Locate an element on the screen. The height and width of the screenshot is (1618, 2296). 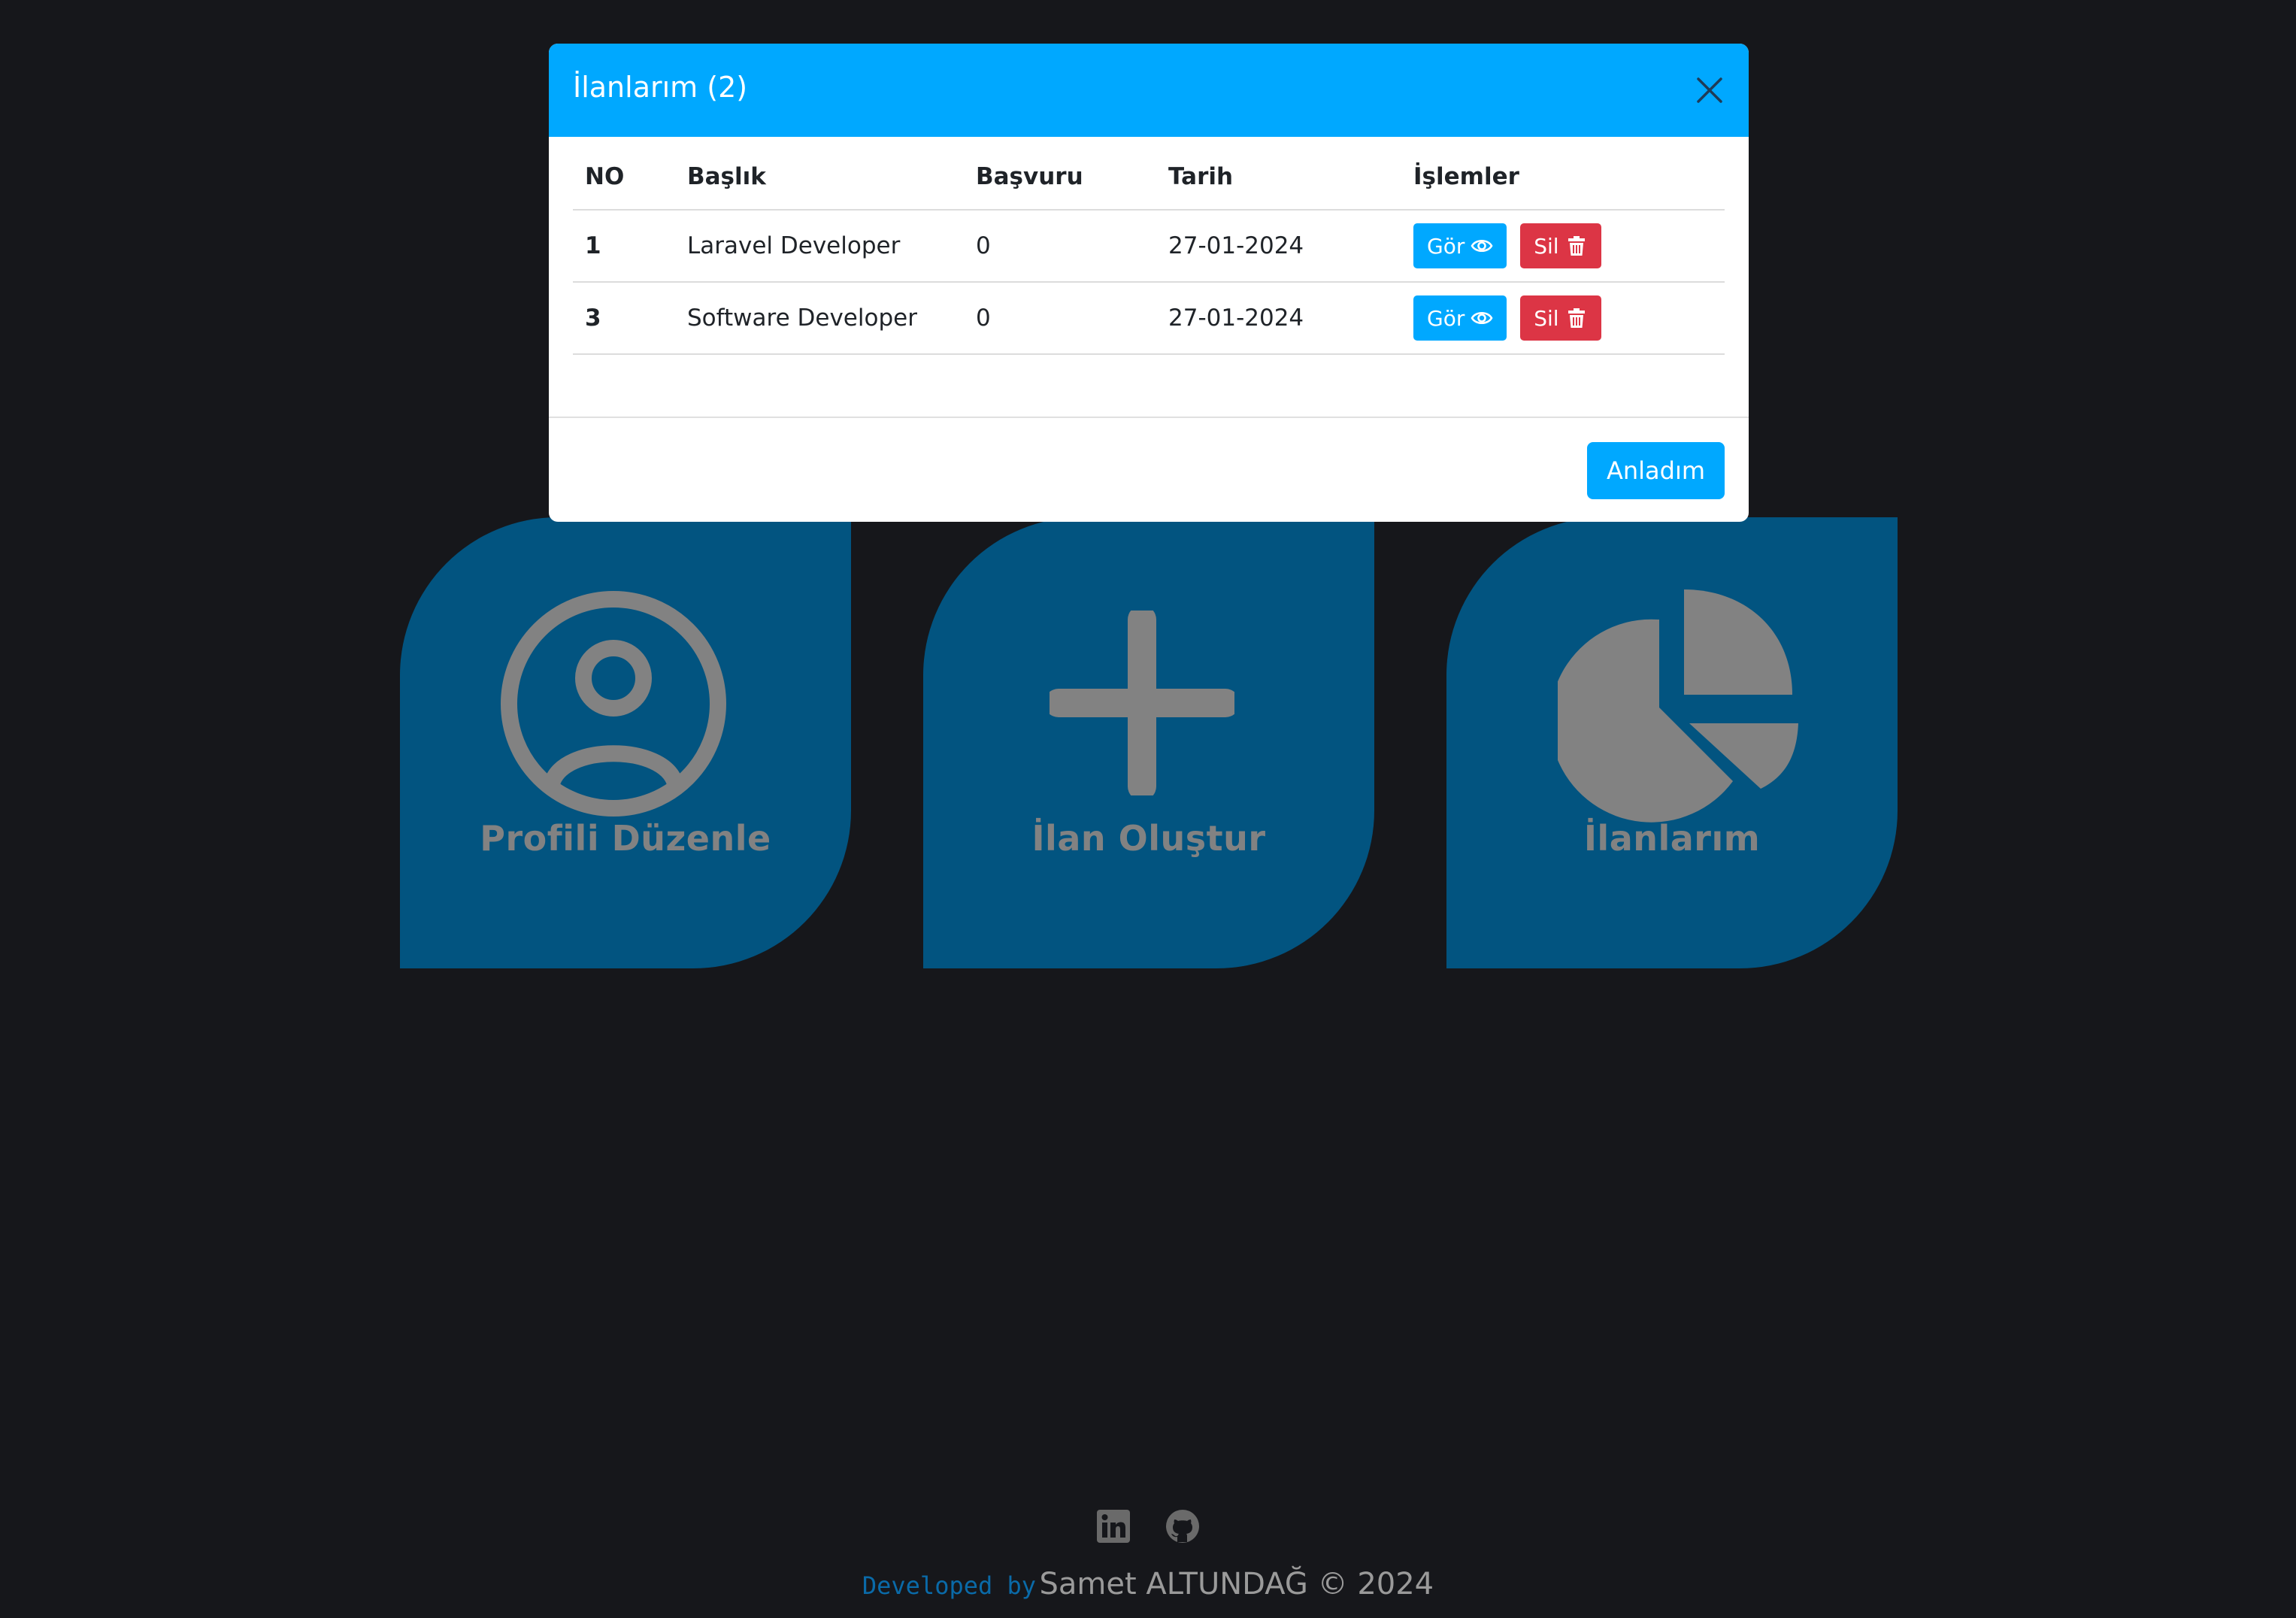
column-header-no: NO is located at coordinates (624, 174).